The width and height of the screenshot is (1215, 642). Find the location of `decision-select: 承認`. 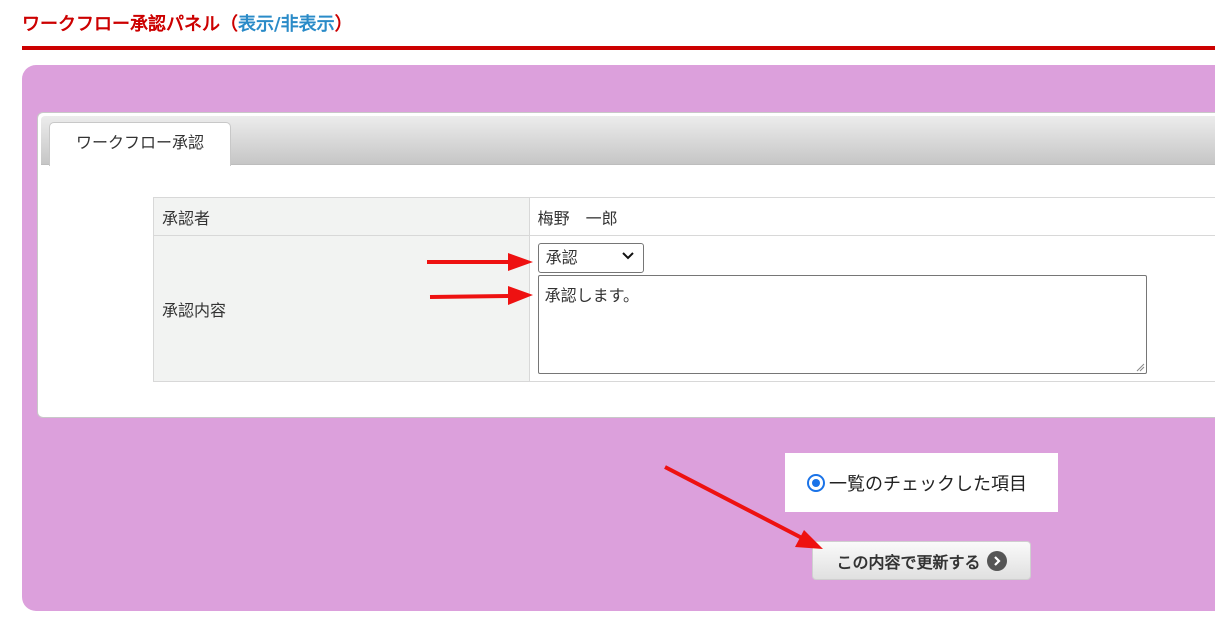

decision-select: 承認 is located at coordinates (590, 258).